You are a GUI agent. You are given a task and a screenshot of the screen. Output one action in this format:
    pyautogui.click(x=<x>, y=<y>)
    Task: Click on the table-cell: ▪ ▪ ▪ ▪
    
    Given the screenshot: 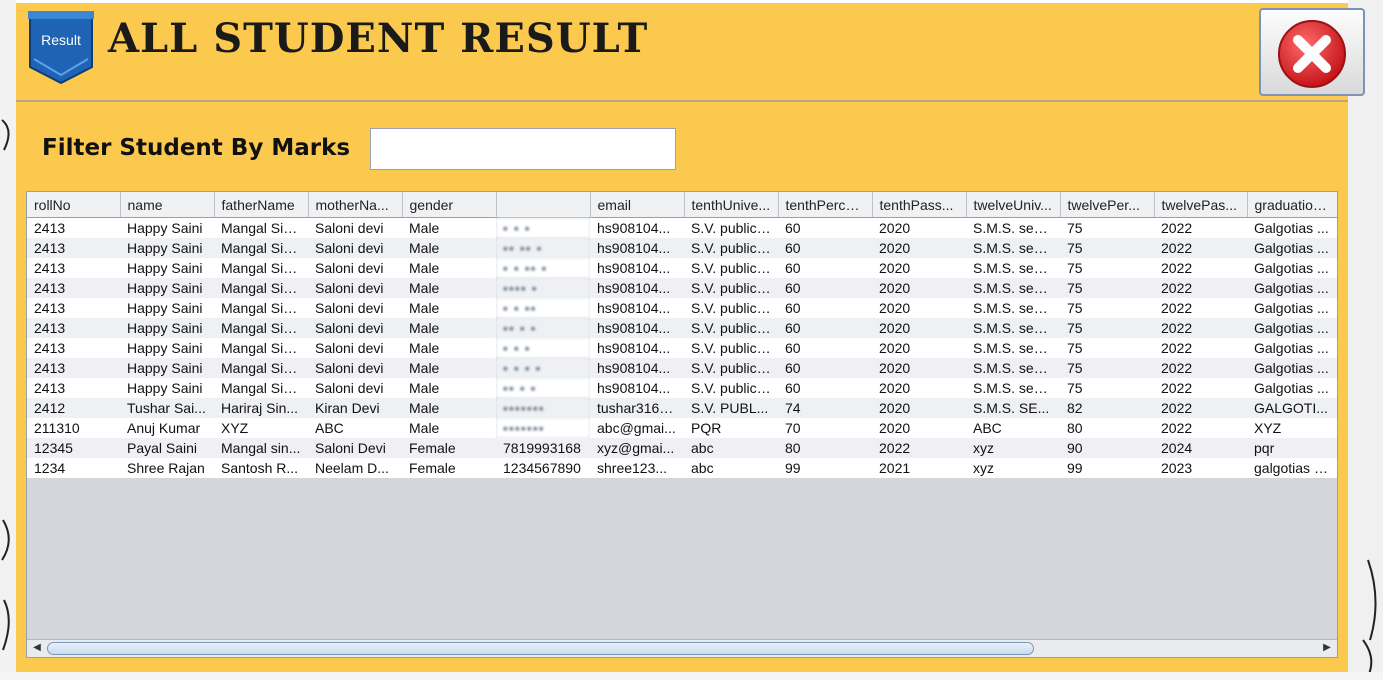 What is the action you would take?
    pyautogui.click(x=543, y=368)
    